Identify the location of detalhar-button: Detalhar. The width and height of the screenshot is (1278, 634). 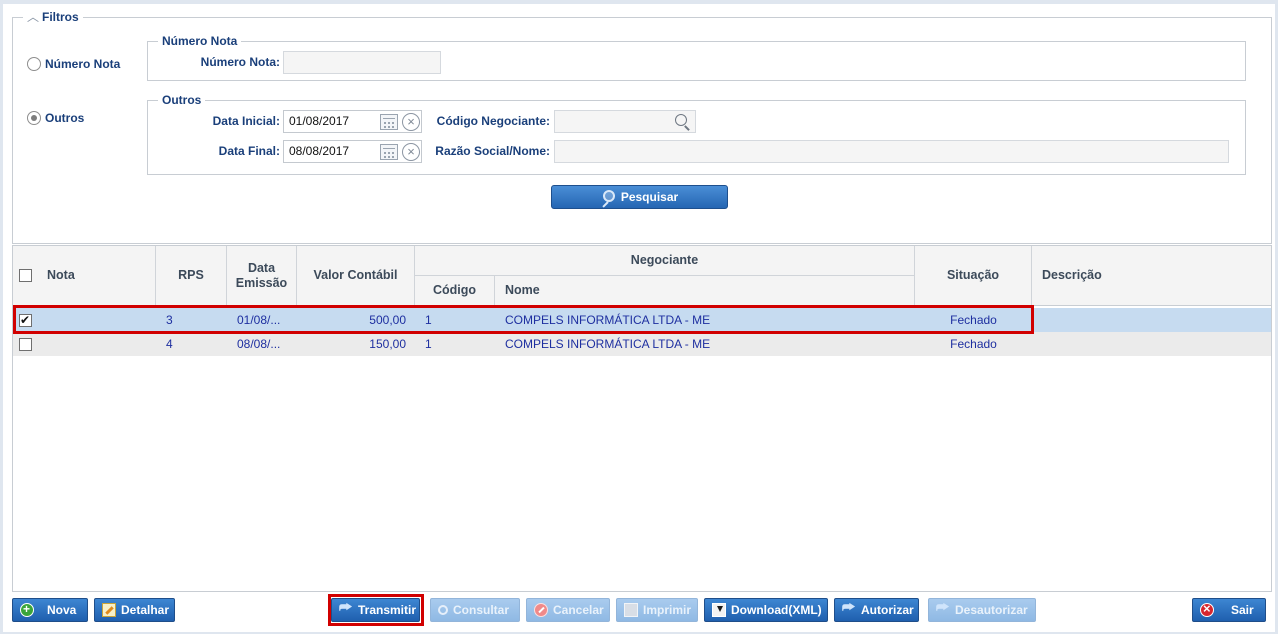
(134, 610).